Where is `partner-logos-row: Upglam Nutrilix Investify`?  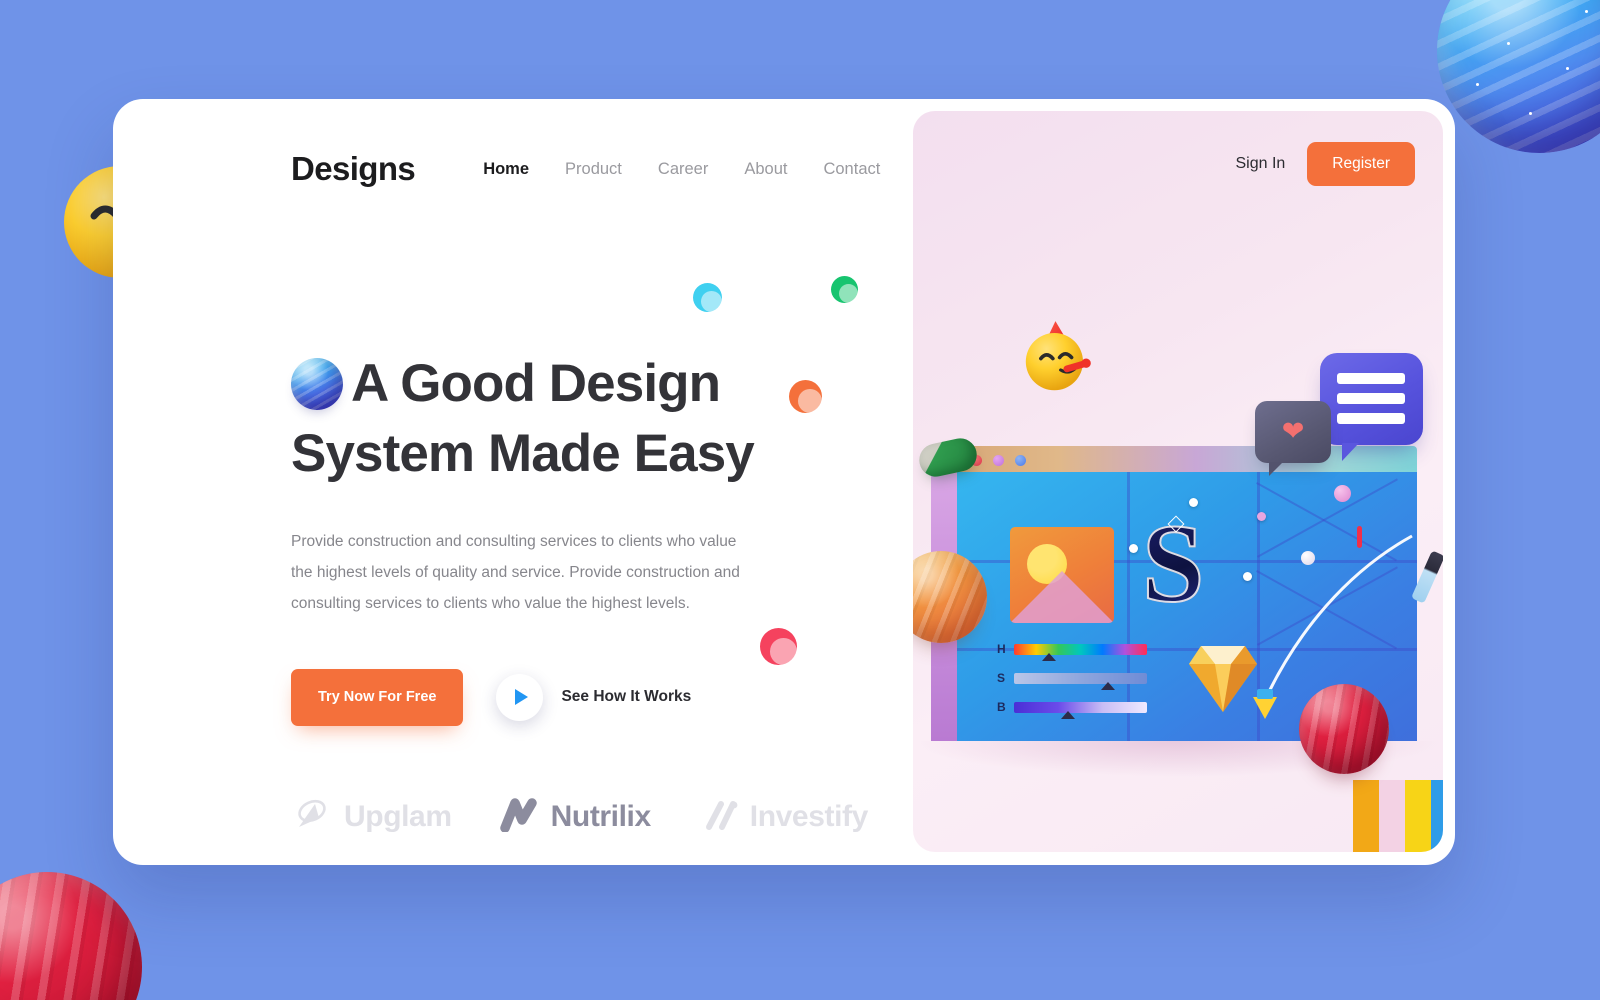
partner-logos-row: Upglam Nutrilix Investify is located at coordinates (602, 817).